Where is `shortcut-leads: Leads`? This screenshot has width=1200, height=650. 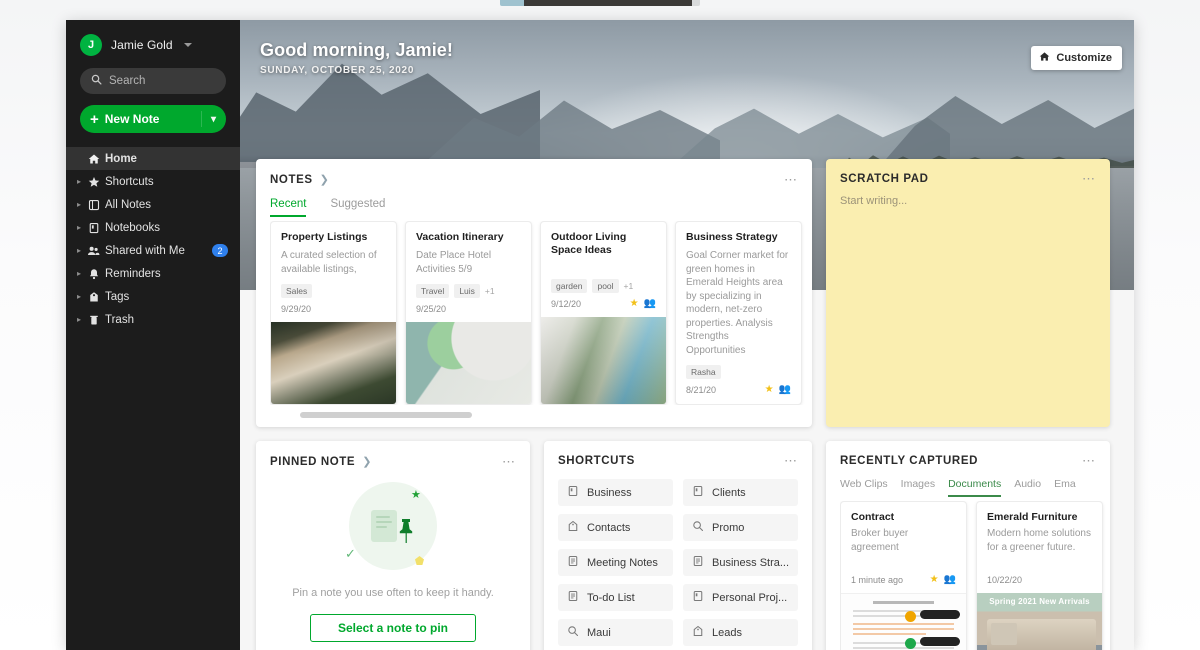 shortcut-leads: Leads is located at coordinates (740, 632).